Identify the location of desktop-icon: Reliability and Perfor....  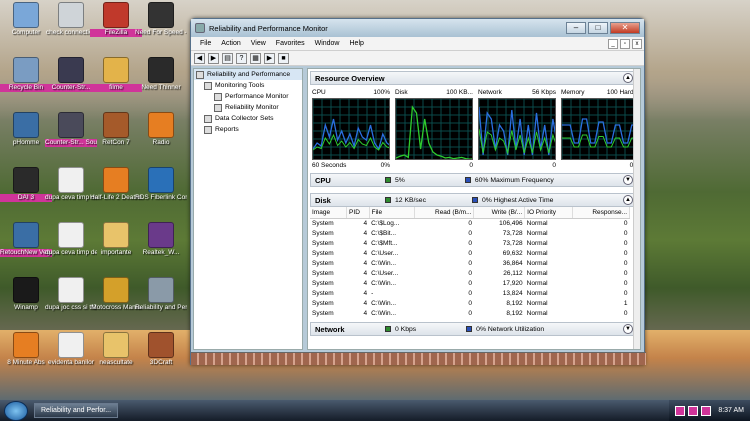
(161, 301).